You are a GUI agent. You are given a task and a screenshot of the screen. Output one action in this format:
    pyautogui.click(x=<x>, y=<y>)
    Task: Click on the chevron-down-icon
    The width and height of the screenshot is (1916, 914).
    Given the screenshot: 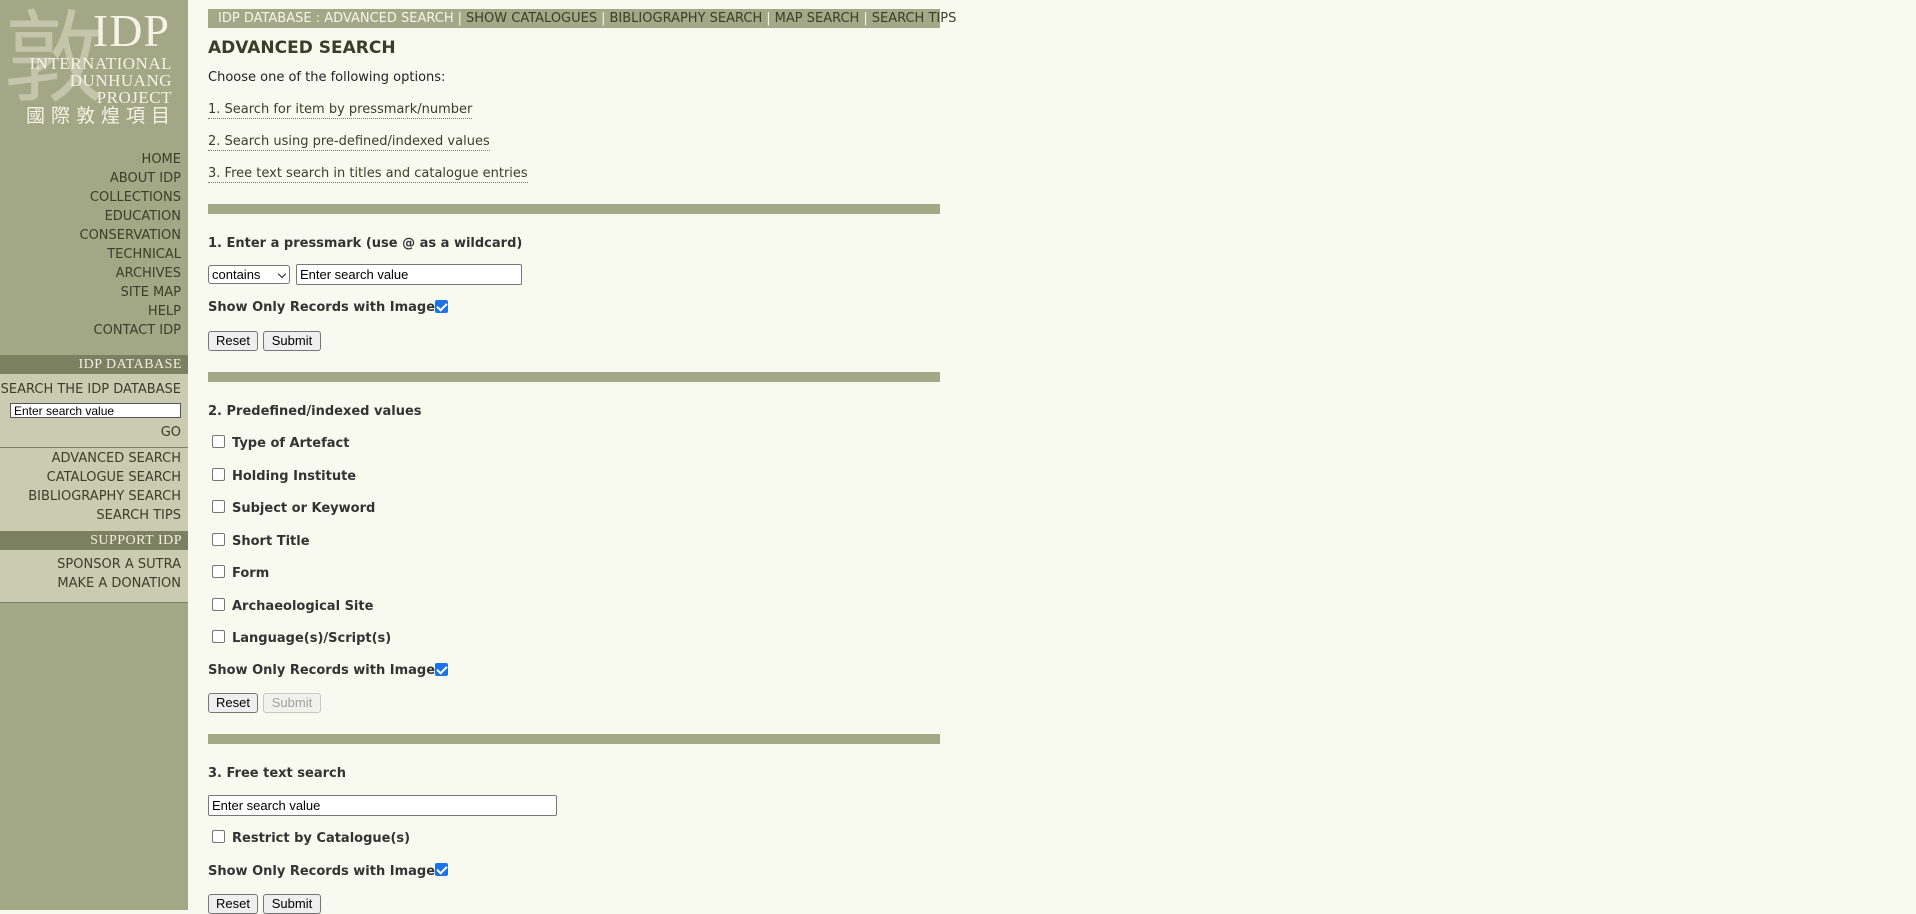 What is the action you would take?
    pyautogui.click(x=282, y=274)
    